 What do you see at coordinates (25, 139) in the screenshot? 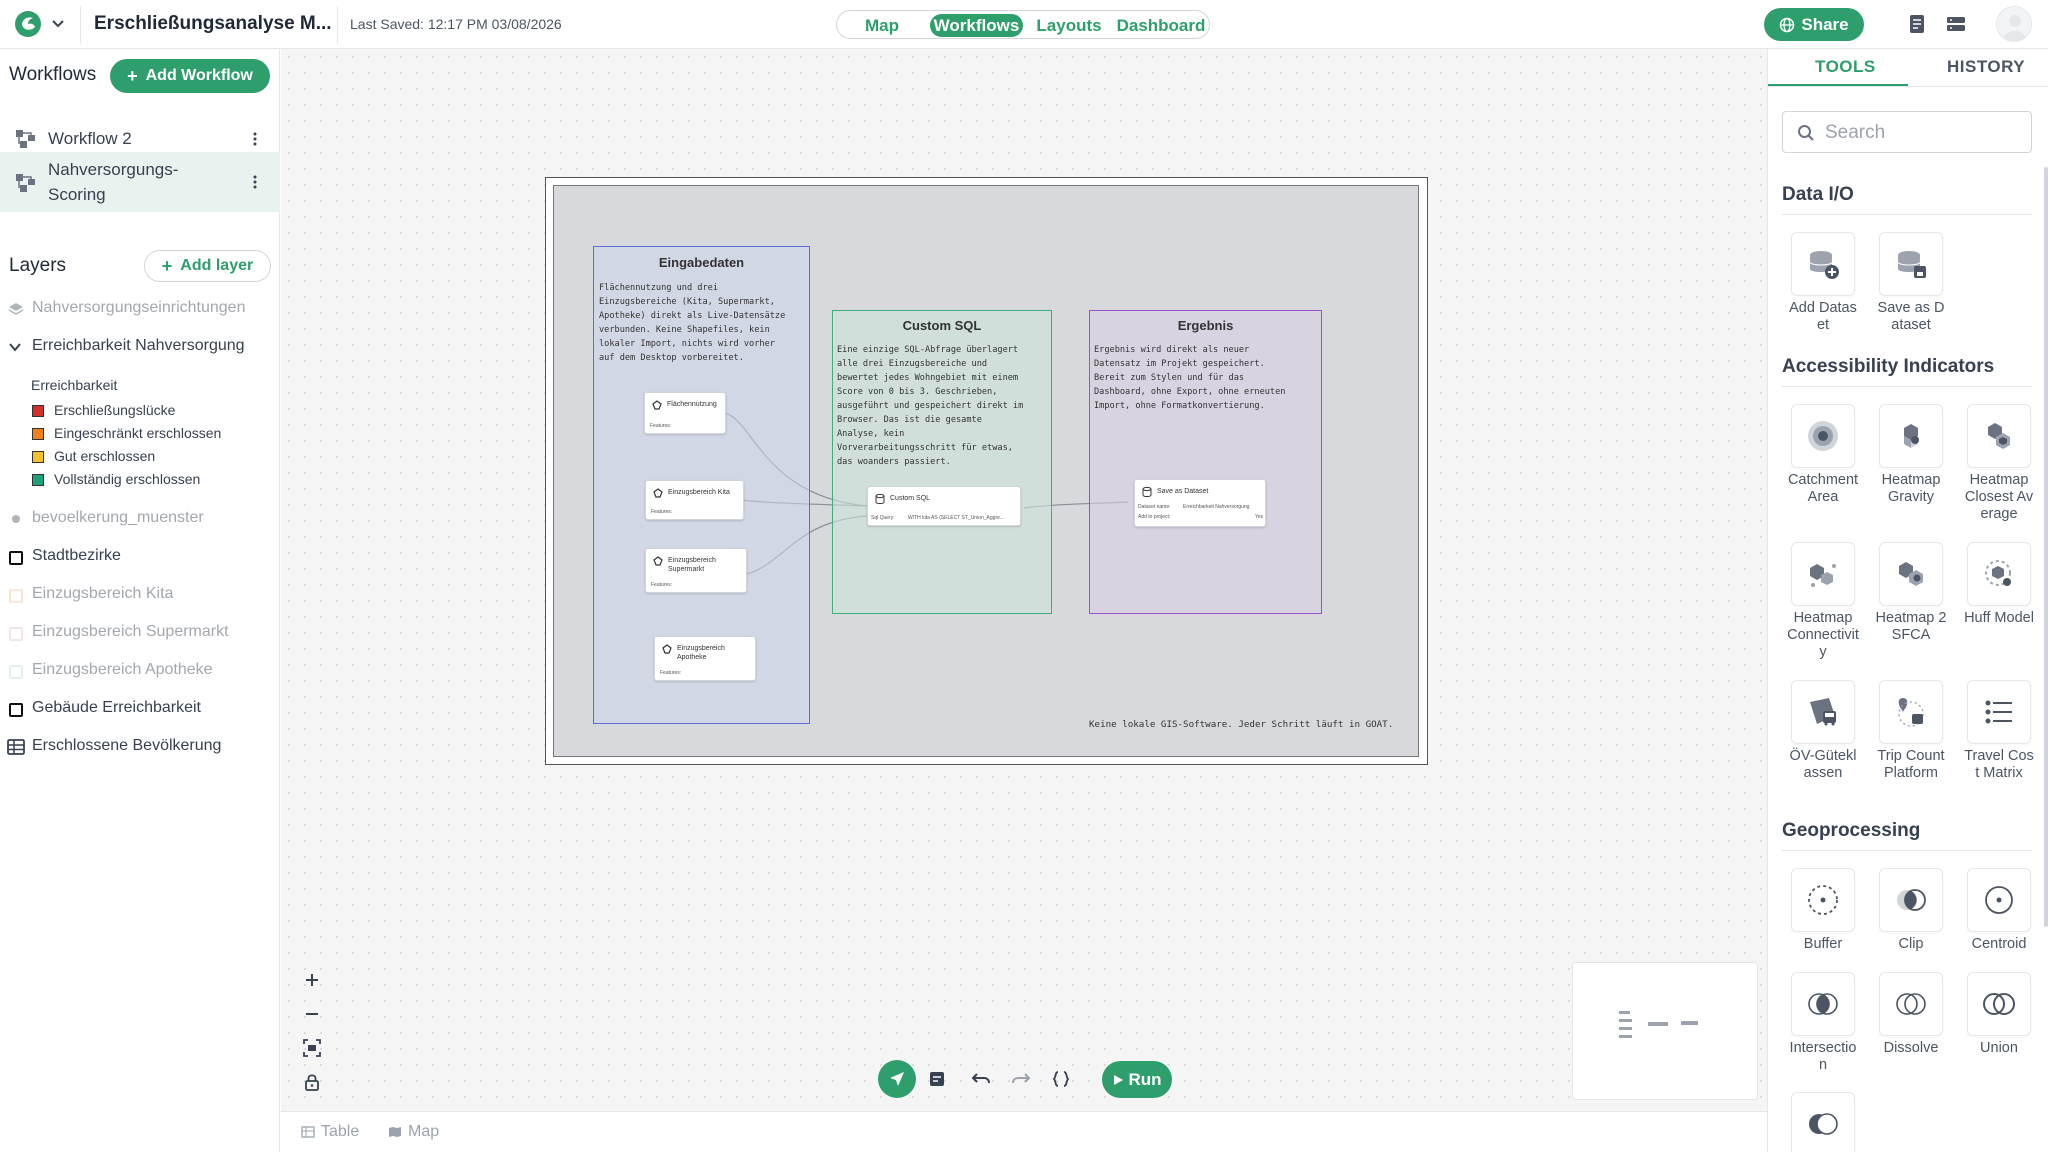
I see `workflow-icon` at bounding box center [25, 139].